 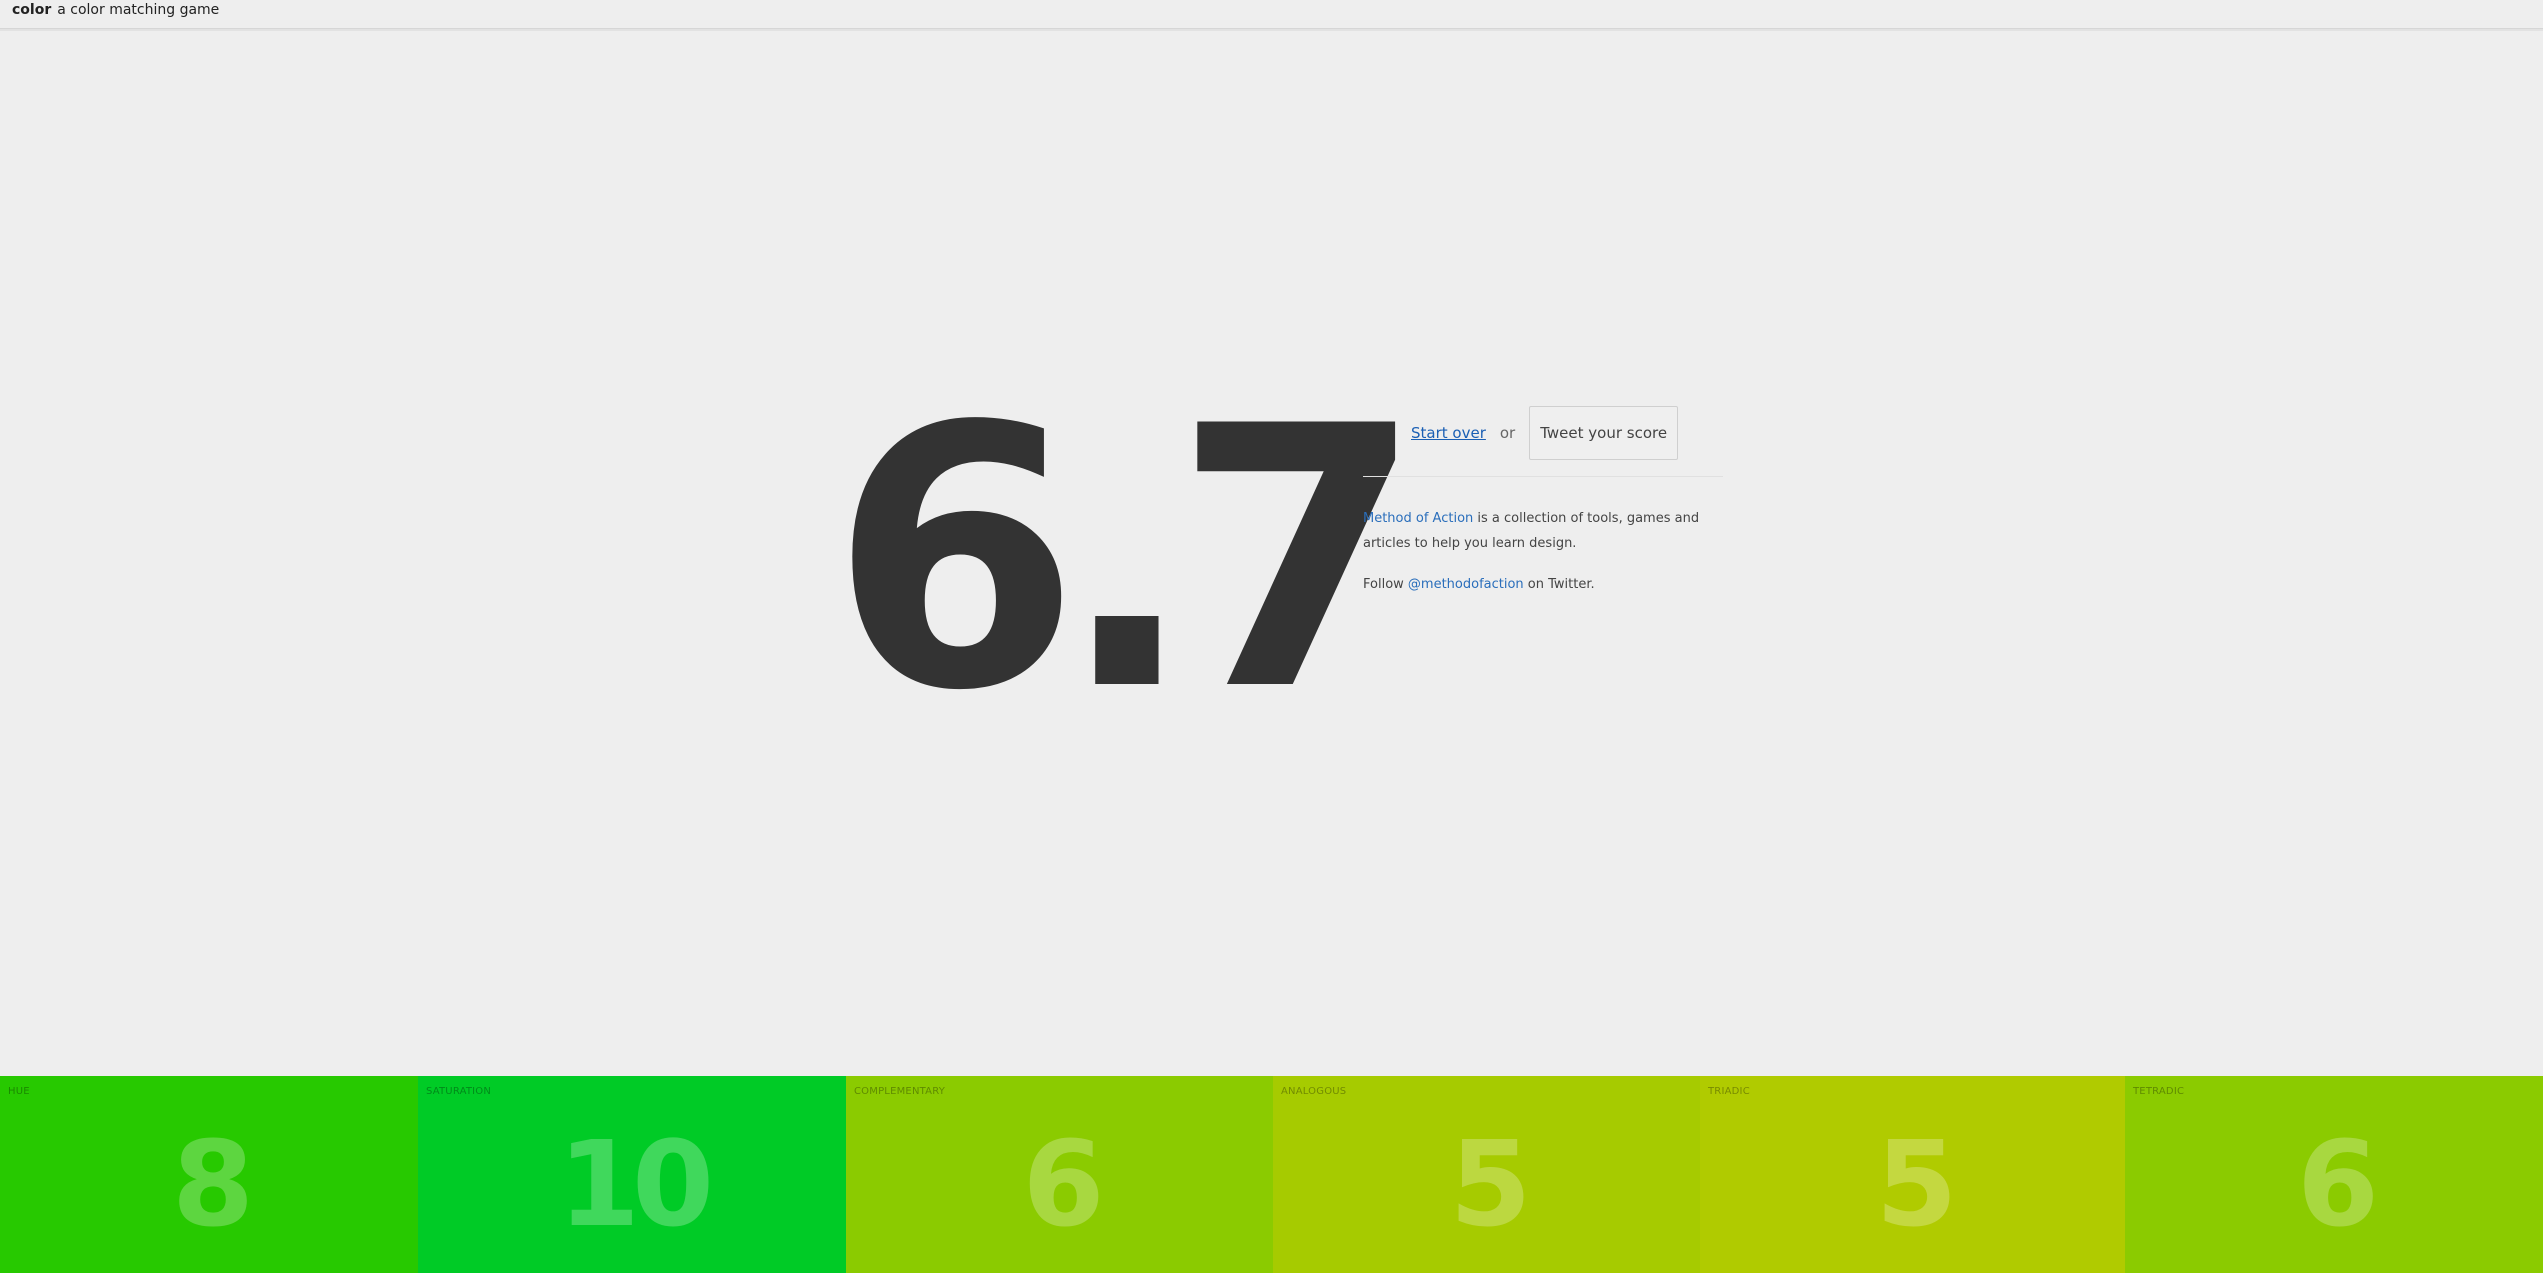 What do you see at coordinates (1127, 559) in the screenshot?
I see `final-score: 6.7` at bounding box center [1127, 559].